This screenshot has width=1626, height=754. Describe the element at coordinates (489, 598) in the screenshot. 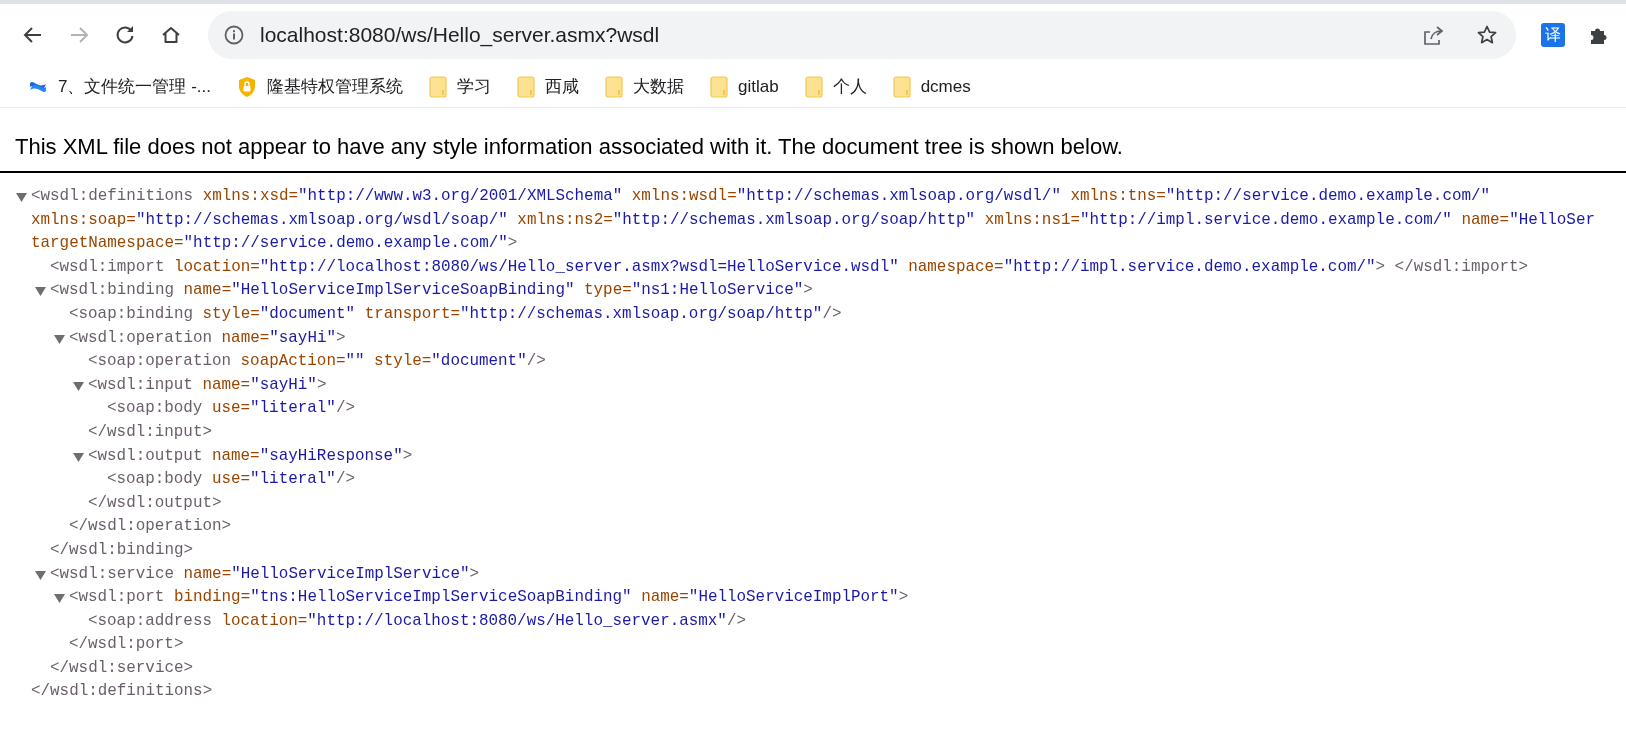

I see `xml-line: <wsdl:port binding="tns:HelloServiceImplServiceSoapBinding" name="HelloServiceImplPort">` at that location.